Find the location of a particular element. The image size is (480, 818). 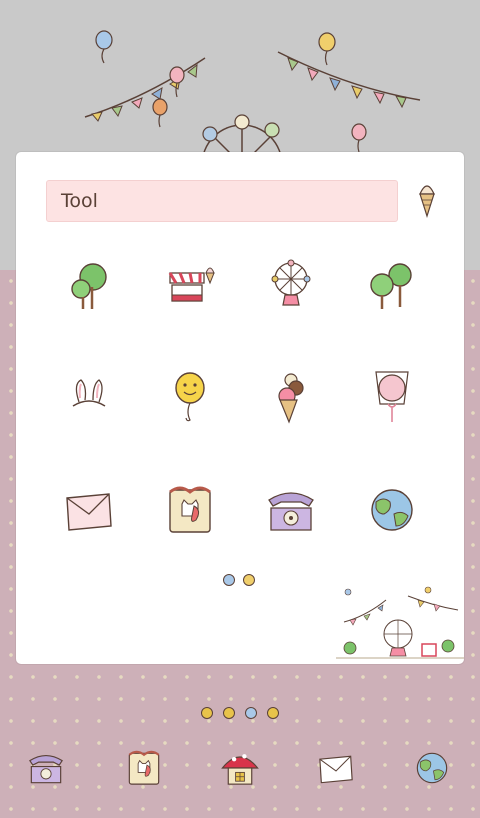

ice-cream-stand-icon is located at coordinates (190, 285).